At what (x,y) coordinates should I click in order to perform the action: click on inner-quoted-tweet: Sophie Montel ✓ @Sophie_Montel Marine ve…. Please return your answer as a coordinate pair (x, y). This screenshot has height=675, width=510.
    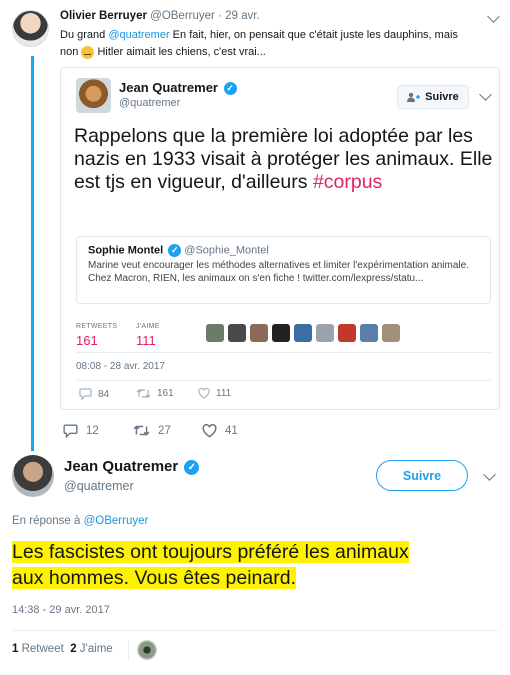
    Looking at the image, I should click on (283, 270).